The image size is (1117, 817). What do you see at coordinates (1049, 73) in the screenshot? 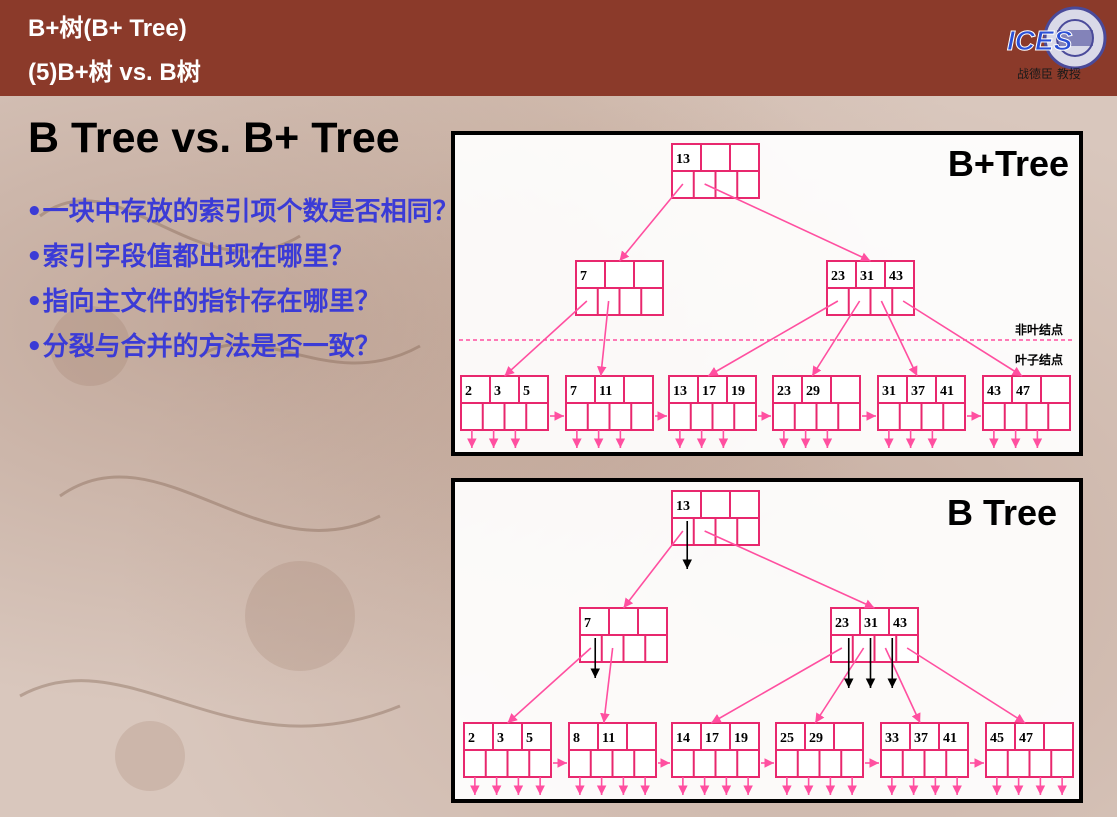
I see `logo-caption: 战德臣 教授` at bounding box center [1049, 73].